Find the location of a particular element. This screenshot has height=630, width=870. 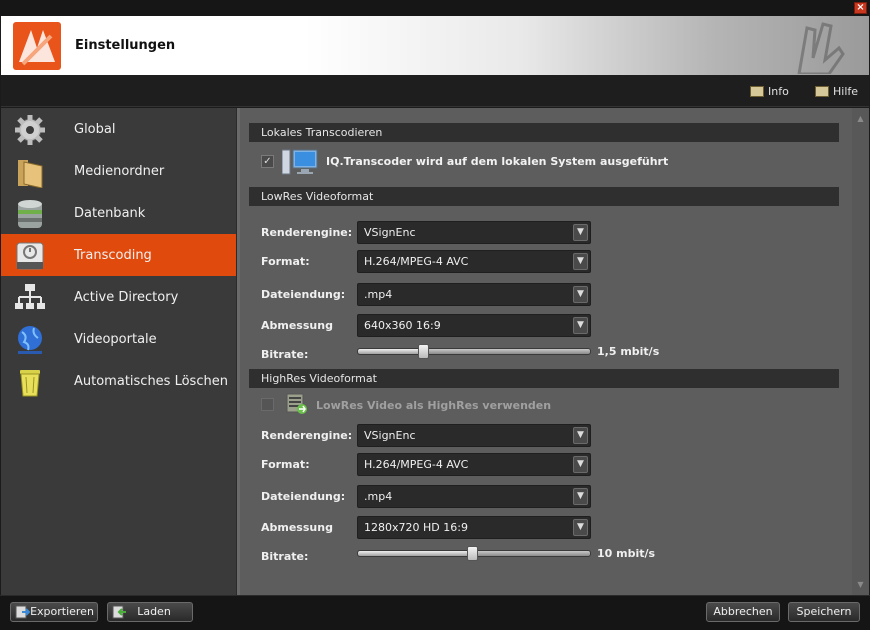

info-link: Info is located at coordinates (769, 91).